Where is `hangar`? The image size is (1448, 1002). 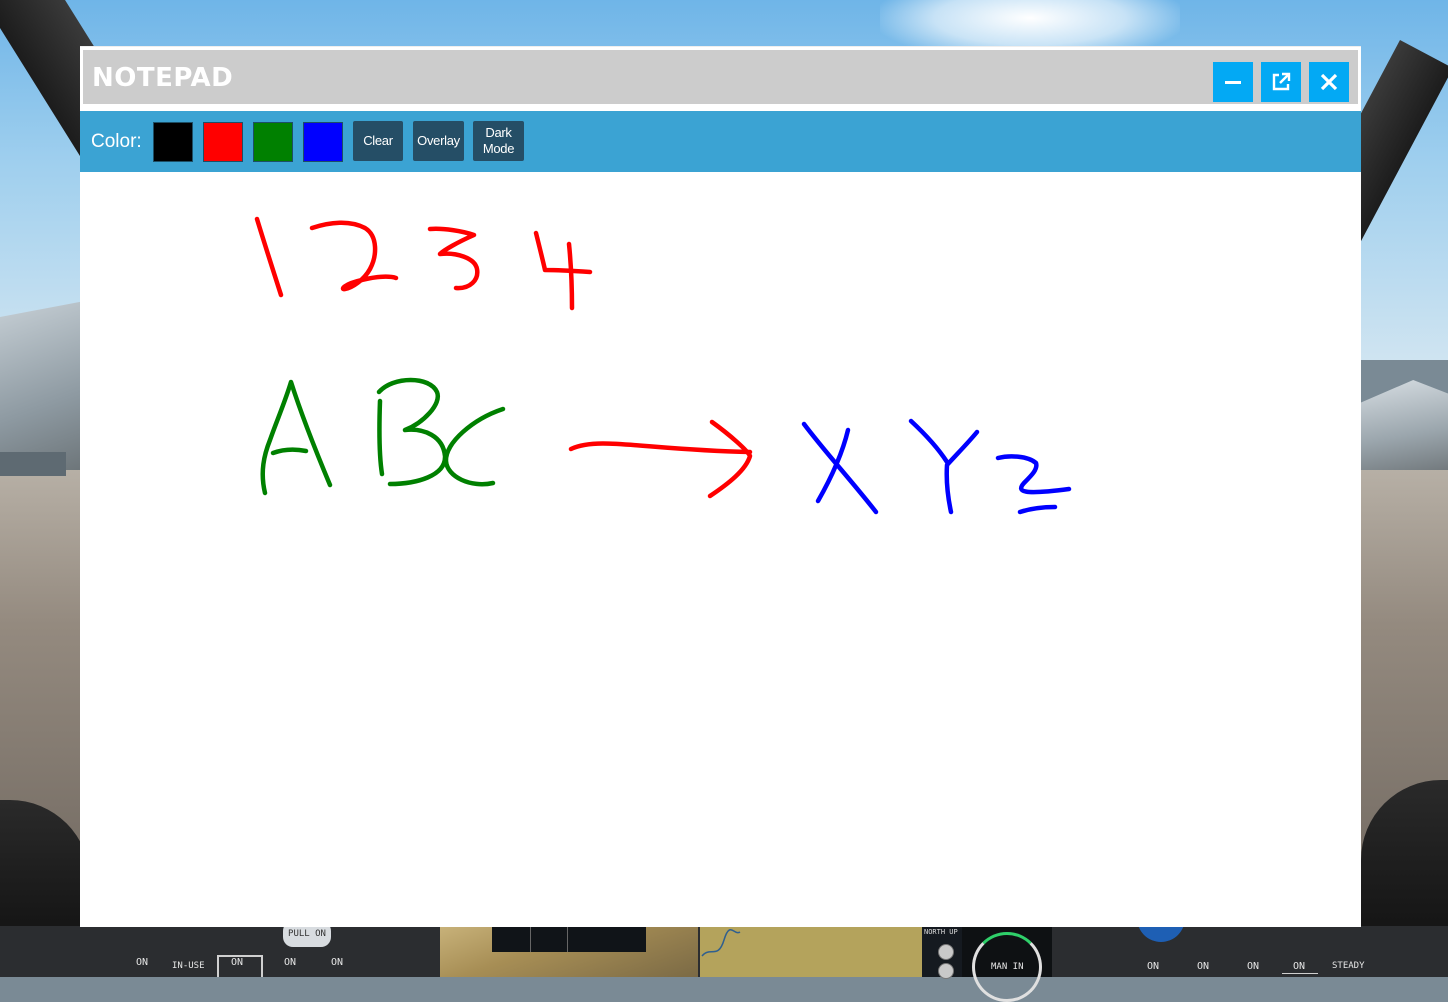
hangar is located at coordinates (33, 464).